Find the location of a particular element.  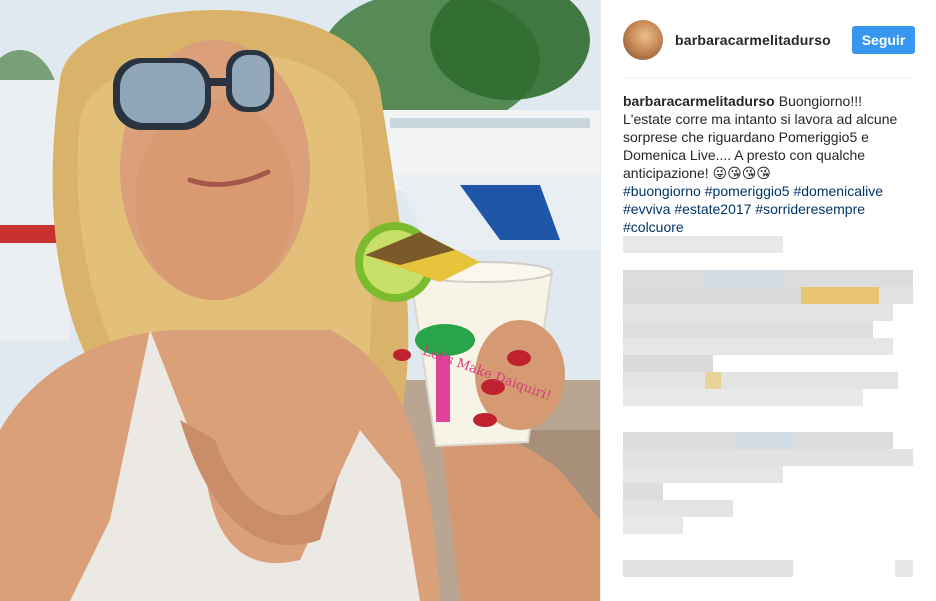

hashtag-link: #buongiorno is located at coordinates (662, 191).